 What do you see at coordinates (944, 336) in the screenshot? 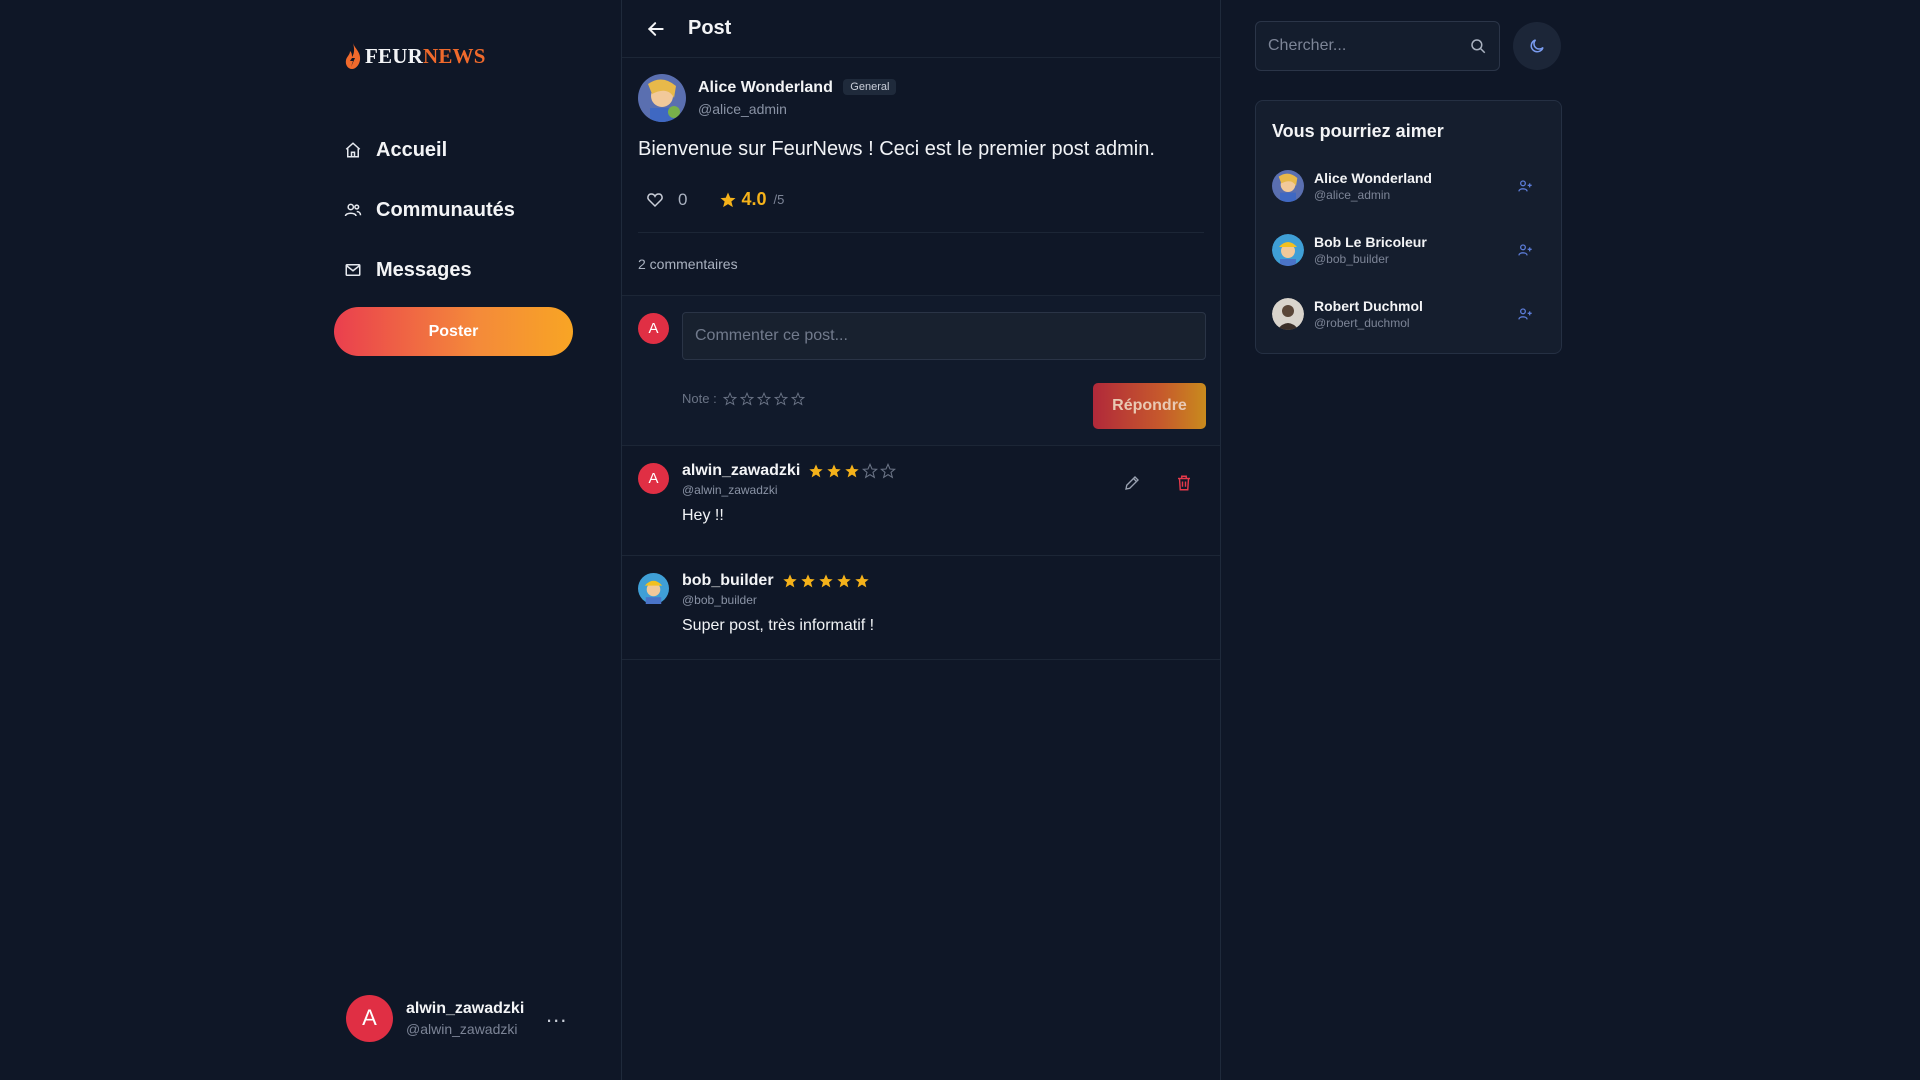
I see `comment-input` at bounding box center [944, 336].